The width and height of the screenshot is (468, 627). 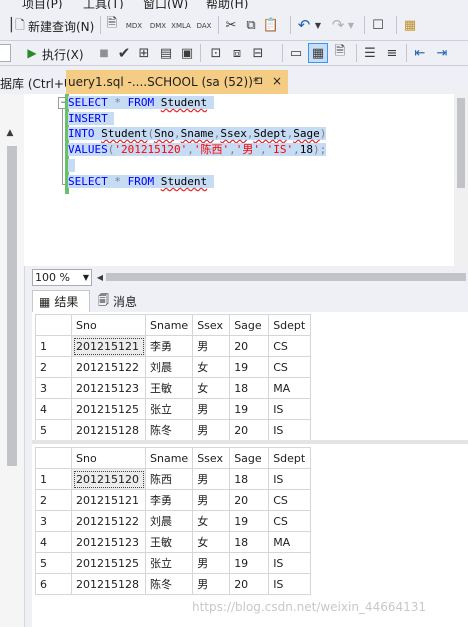 I want to click on include-plan-icon: ⊡, so click(x=216, y=53).